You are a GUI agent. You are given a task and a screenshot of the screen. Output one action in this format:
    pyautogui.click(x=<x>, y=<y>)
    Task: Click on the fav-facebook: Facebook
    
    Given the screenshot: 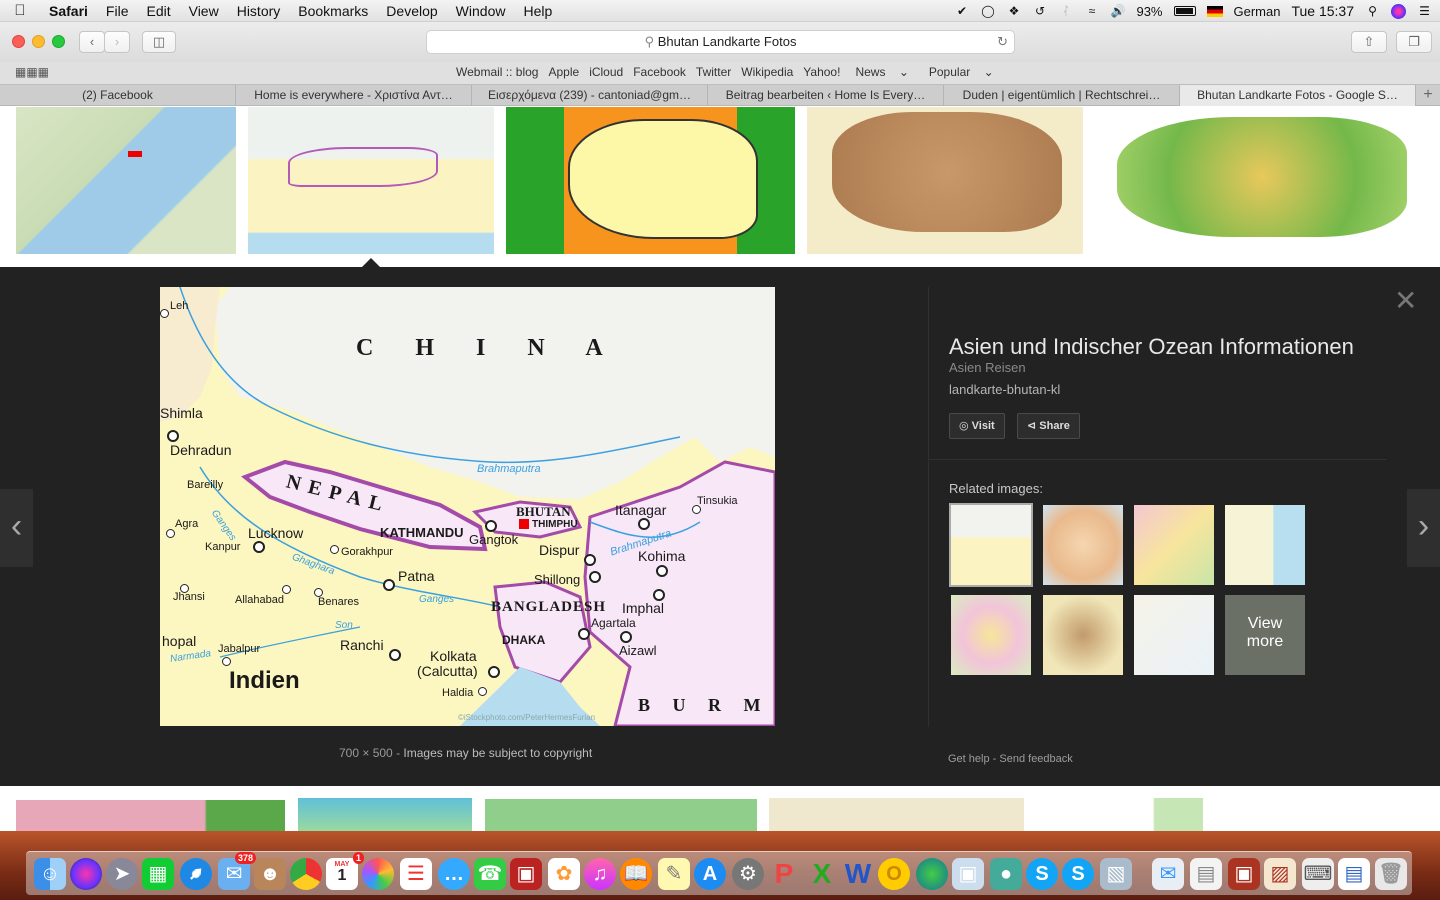 What is the action you would take?
    pyautogui.click(x=659, y=72)
    